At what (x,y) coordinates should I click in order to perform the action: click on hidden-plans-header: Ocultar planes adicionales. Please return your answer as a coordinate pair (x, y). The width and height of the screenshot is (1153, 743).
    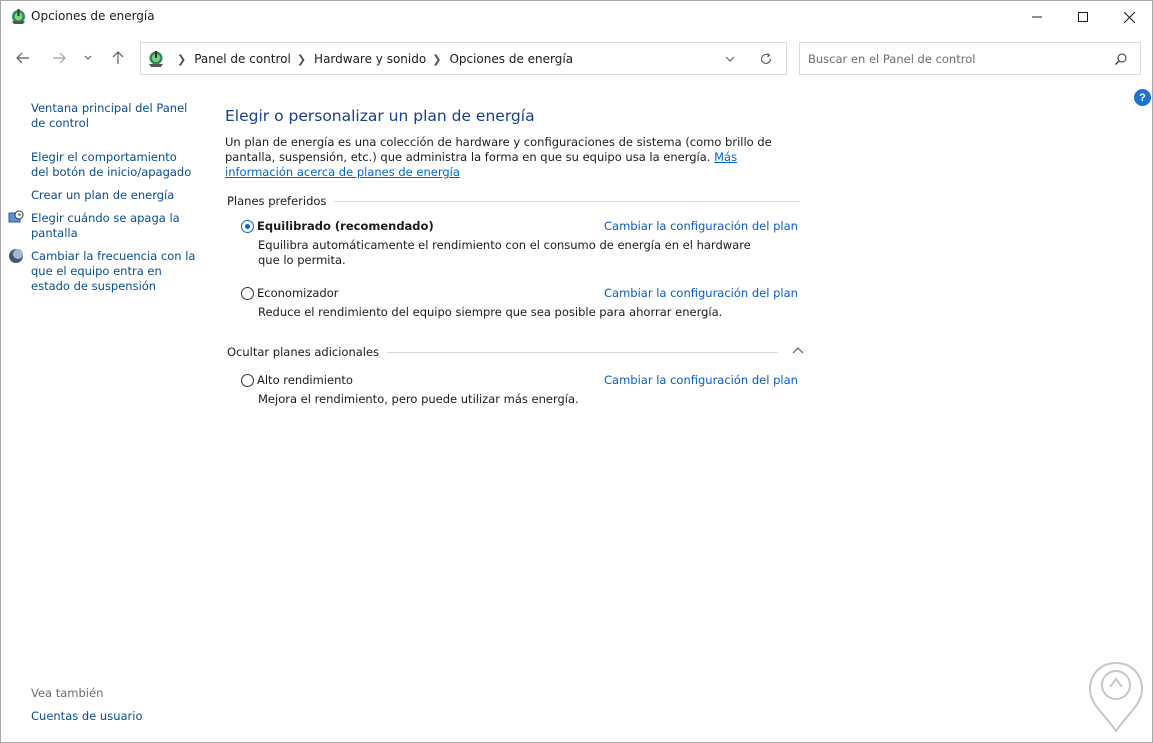
    Looking at the image, I should click on (515, 352).